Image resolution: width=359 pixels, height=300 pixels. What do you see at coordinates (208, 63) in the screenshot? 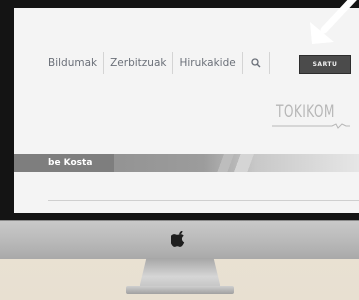
I see `nav-item-hirukakide: Hirukakide` at bounding box center [208, 63].